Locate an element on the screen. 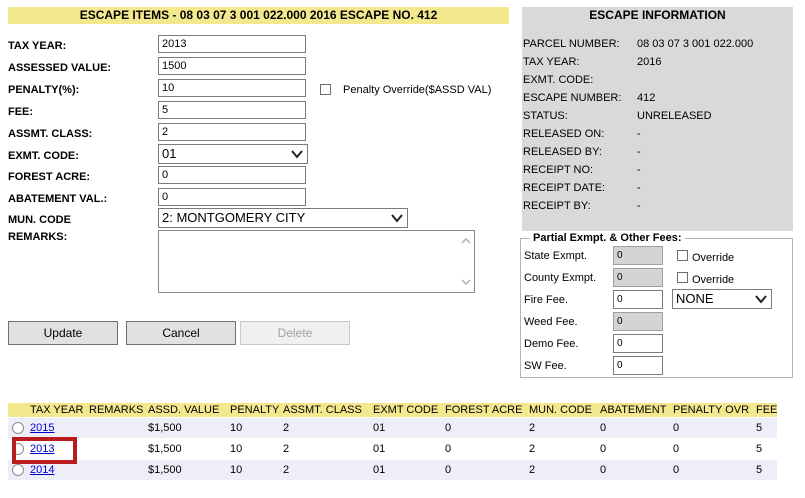 The width and height of the screenshot is (805, 498). fees-title: Partial Exmpt. & Other Fees: is located at coordinates (607, 238).